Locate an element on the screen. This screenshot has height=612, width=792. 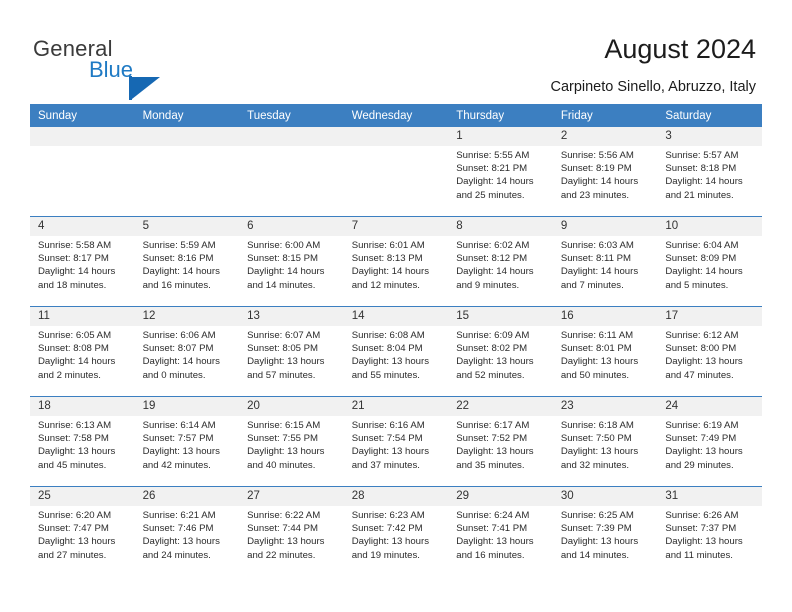
day-detail-line: Sunrise: 6:25 AM is located at coordinates (597, 515).